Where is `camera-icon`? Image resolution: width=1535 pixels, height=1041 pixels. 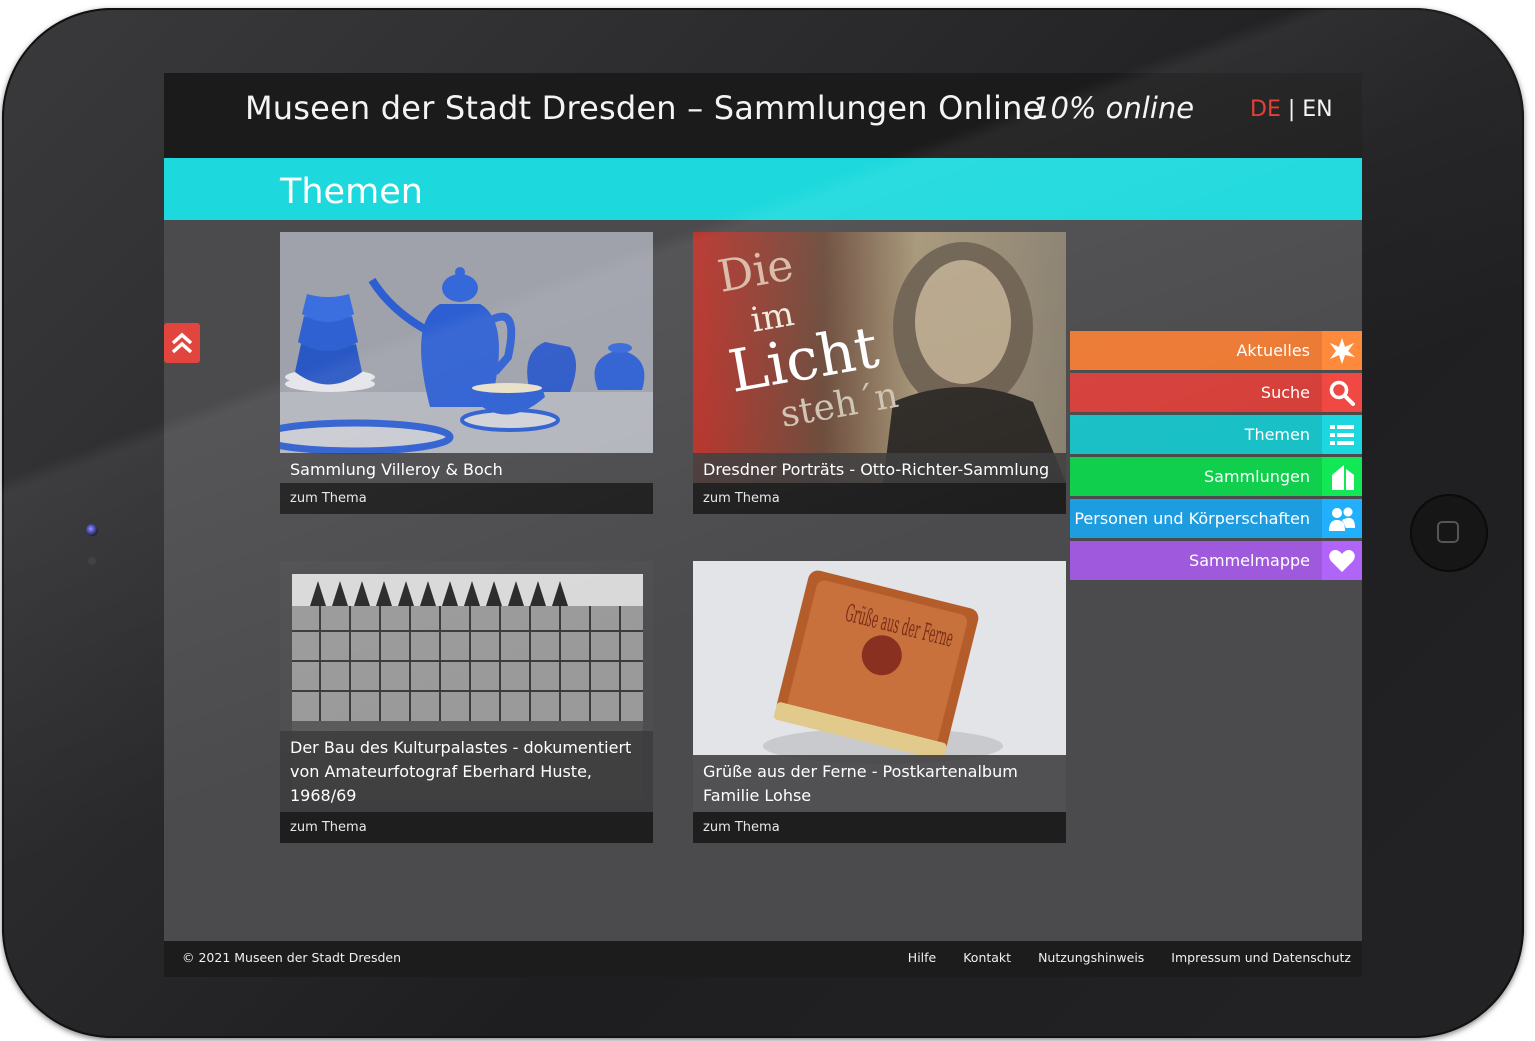 camera-icon is located at coordinates (92, 530).